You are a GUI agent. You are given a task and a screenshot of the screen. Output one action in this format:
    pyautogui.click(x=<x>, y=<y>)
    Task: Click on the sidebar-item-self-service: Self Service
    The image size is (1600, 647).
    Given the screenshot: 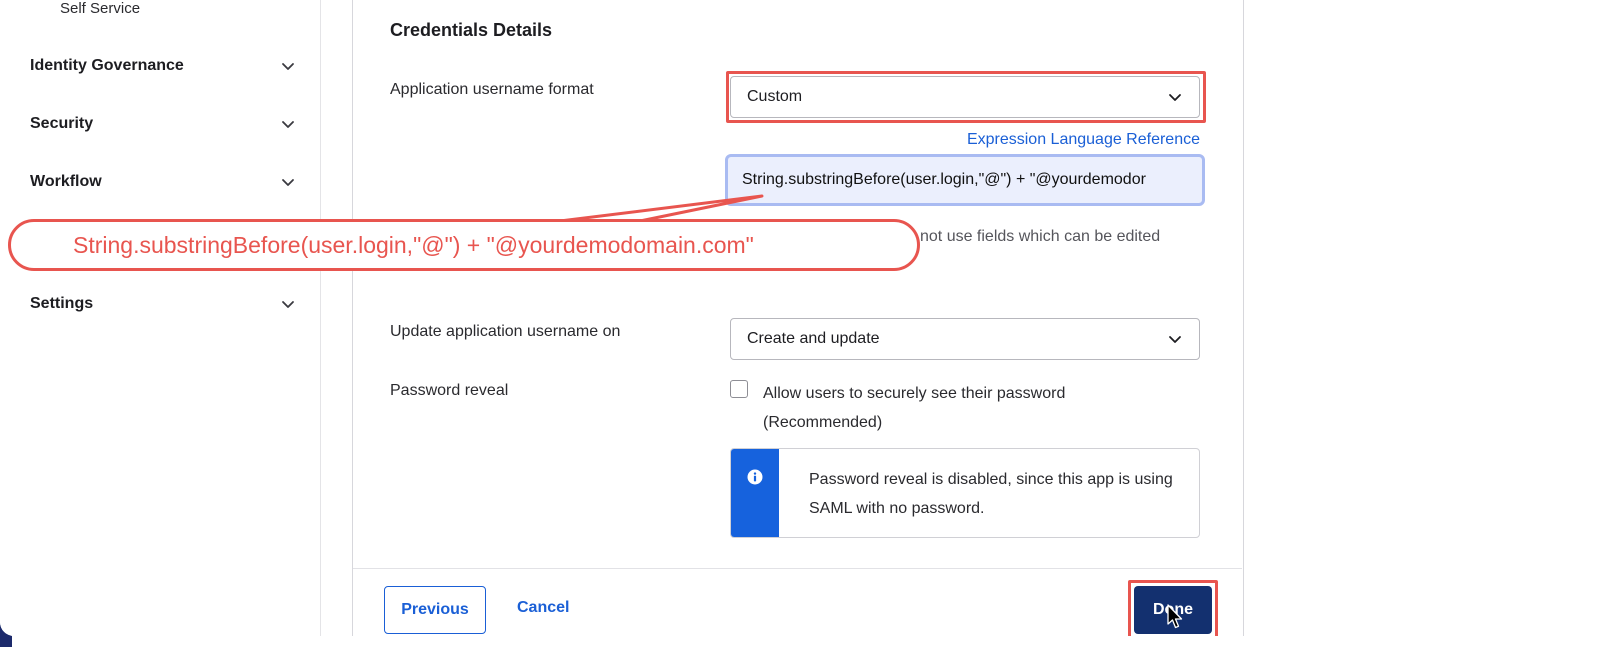 What is the action you would take?
    pyautogui.click(x=100, y=8)
    